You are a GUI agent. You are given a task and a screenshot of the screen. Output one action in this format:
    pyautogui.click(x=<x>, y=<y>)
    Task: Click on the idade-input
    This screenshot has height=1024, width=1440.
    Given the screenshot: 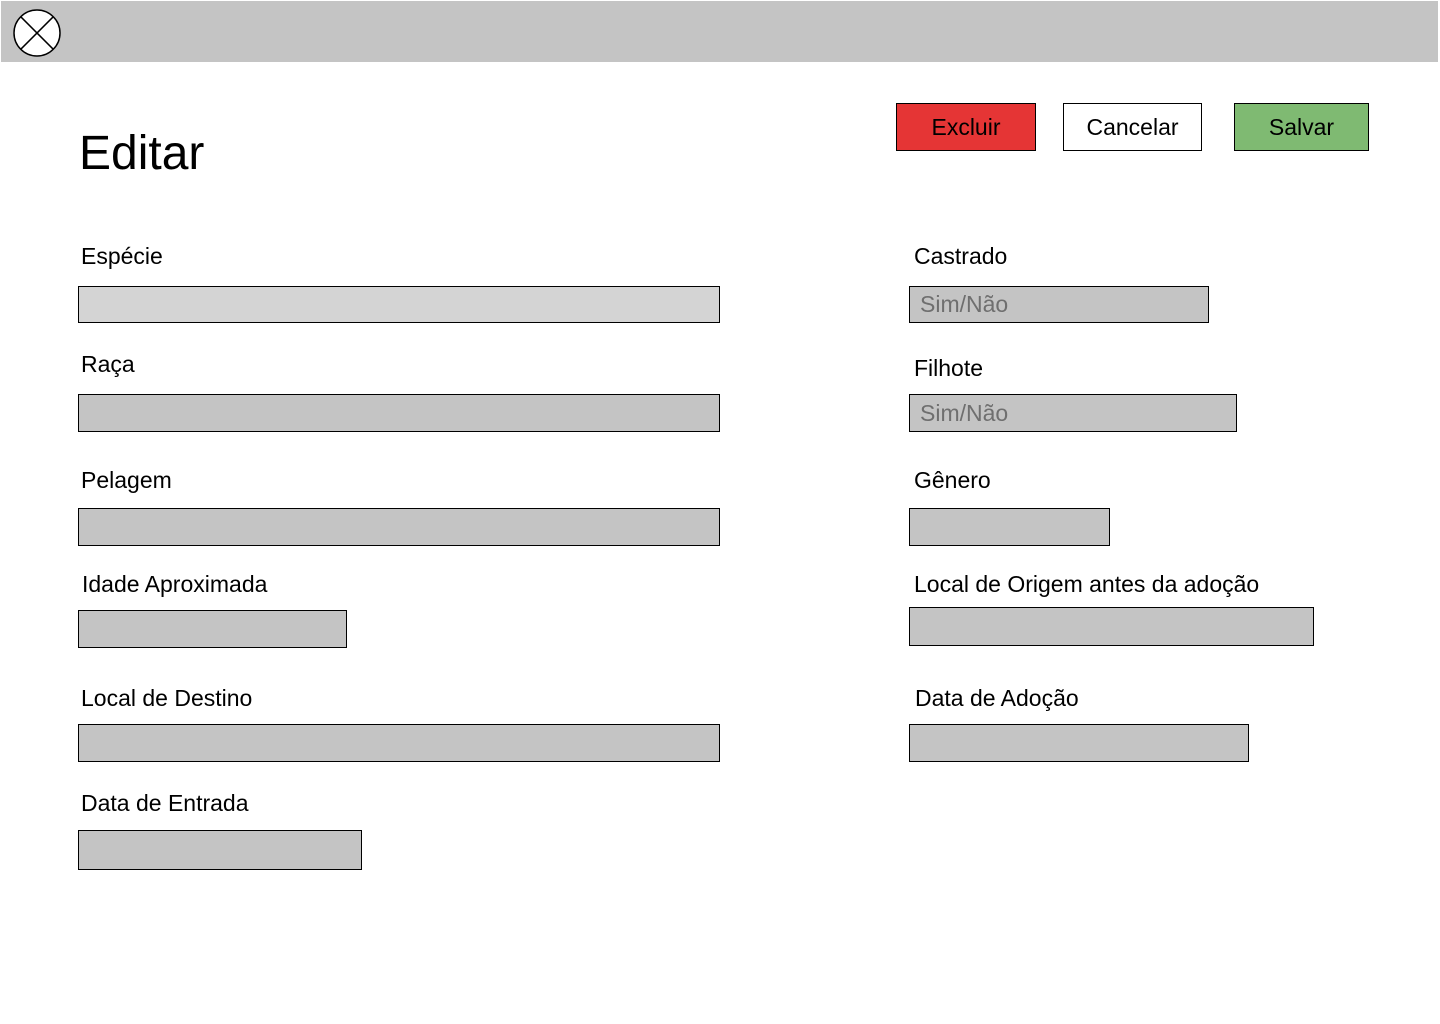 What is the action you would take?
    pyautogui.click(x=212, y=629)
    